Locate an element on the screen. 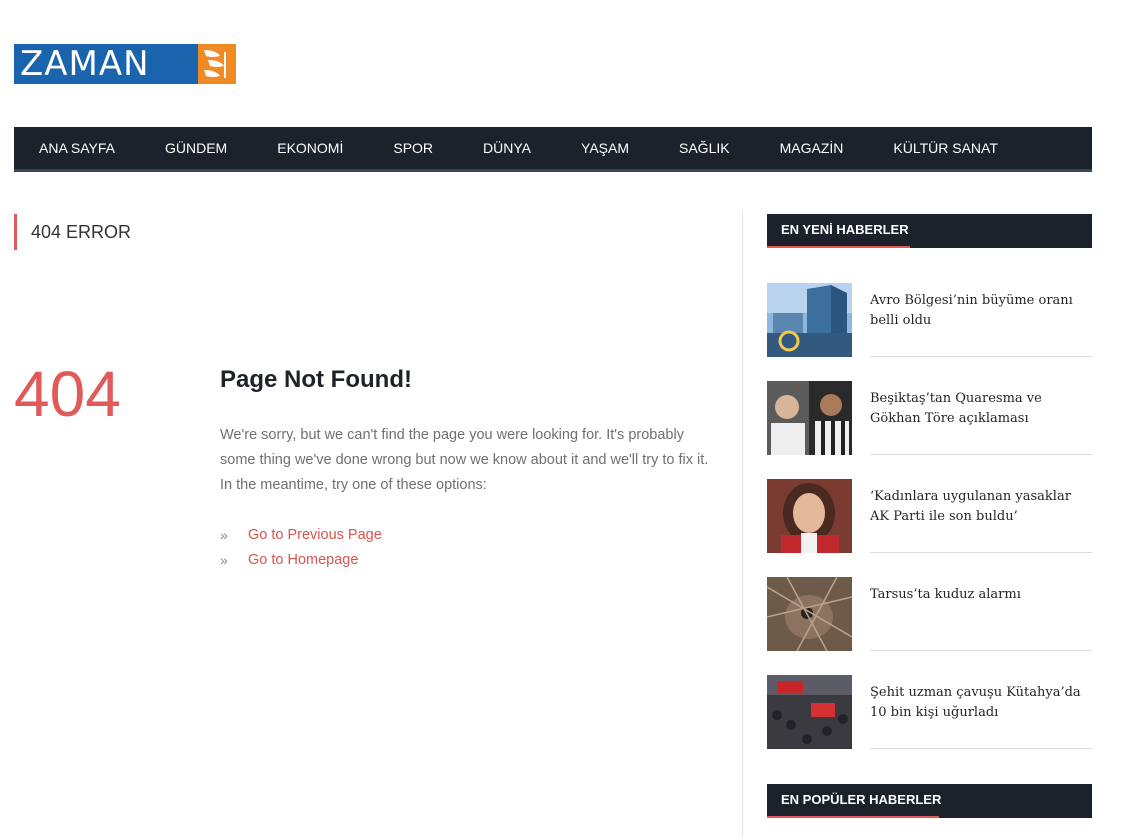 The height and width of the screenshot is (837, 1132). nav-item-spor: SPOR is located at coordinates (413, 148).